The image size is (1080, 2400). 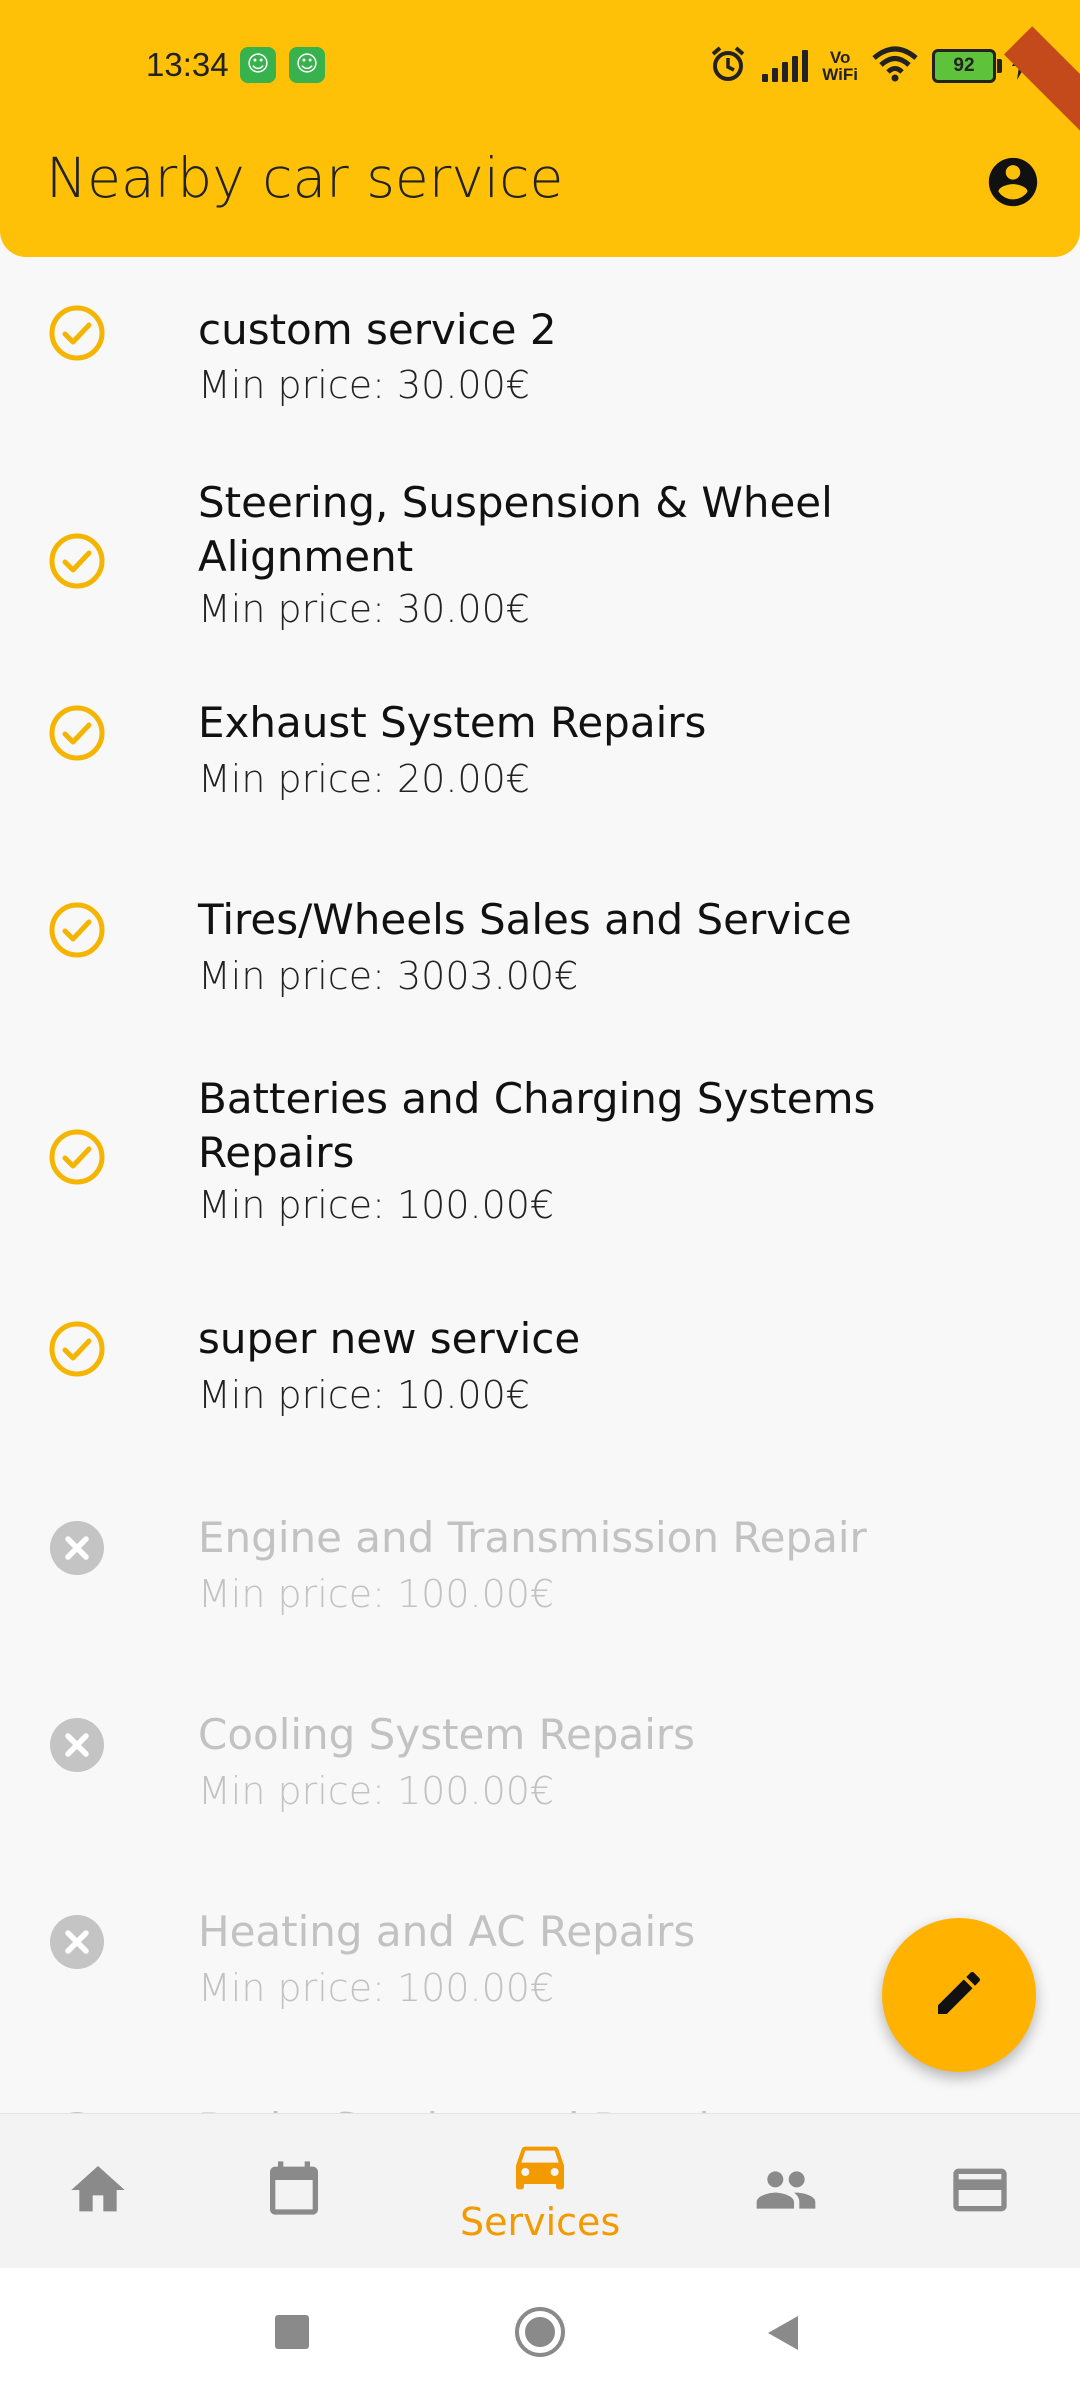 I want to click on service-name: Steering, Suspension & Wheel Alignment, so click(x=515, y=529).